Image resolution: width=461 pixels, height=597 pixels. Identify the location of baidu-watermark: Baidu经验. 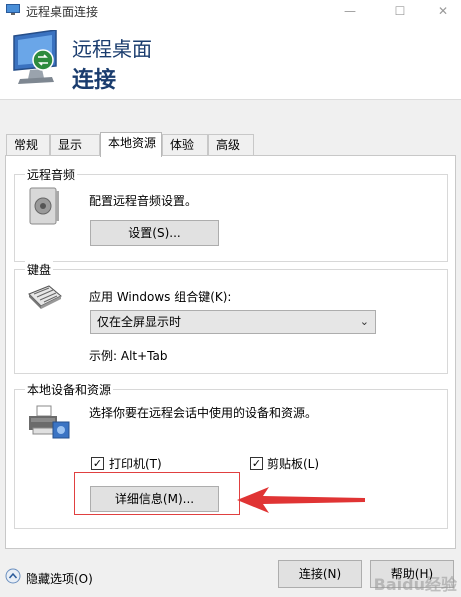
(415, 584).